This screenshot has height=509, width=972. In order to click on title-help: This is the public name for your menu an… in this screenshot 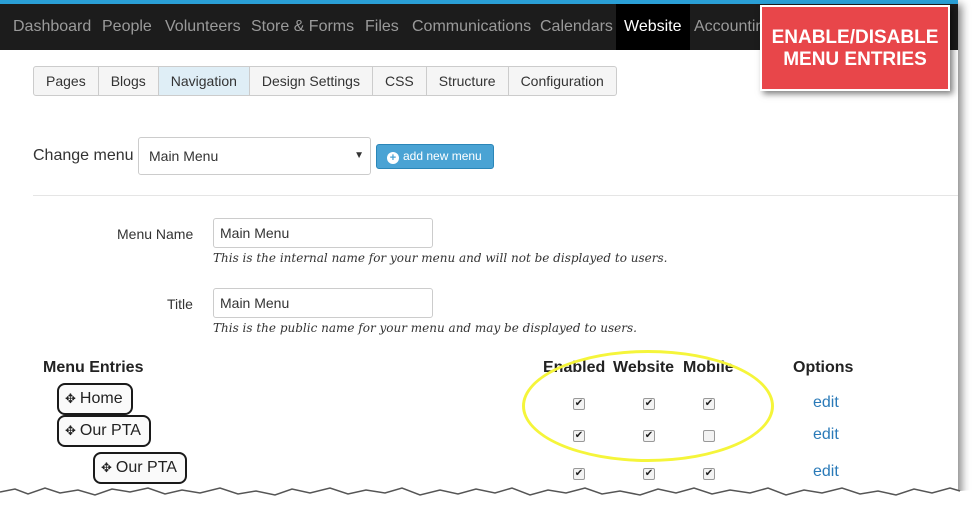, I will do `click(425, 328)`.